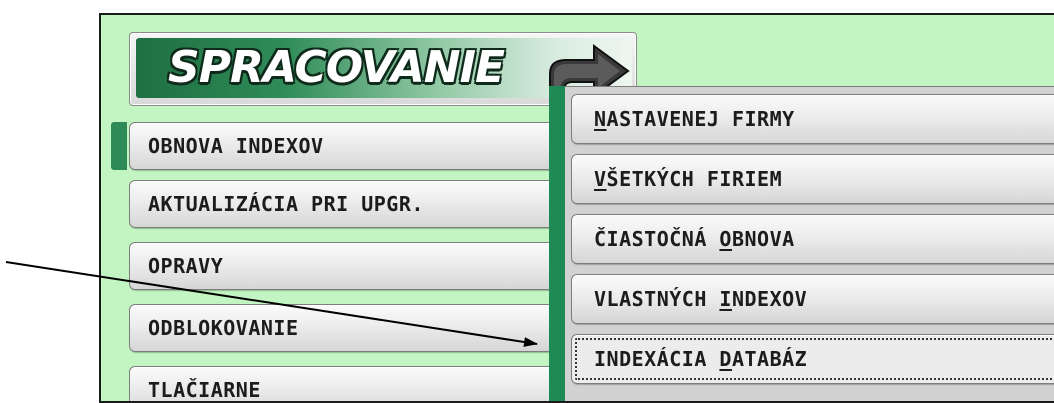 Image resolution: width=1054 pixels, height=403 pixels. Describe the element at coordinates (763, 239) in the screenshot. I see `label-suffix: BNOVA` at that location.